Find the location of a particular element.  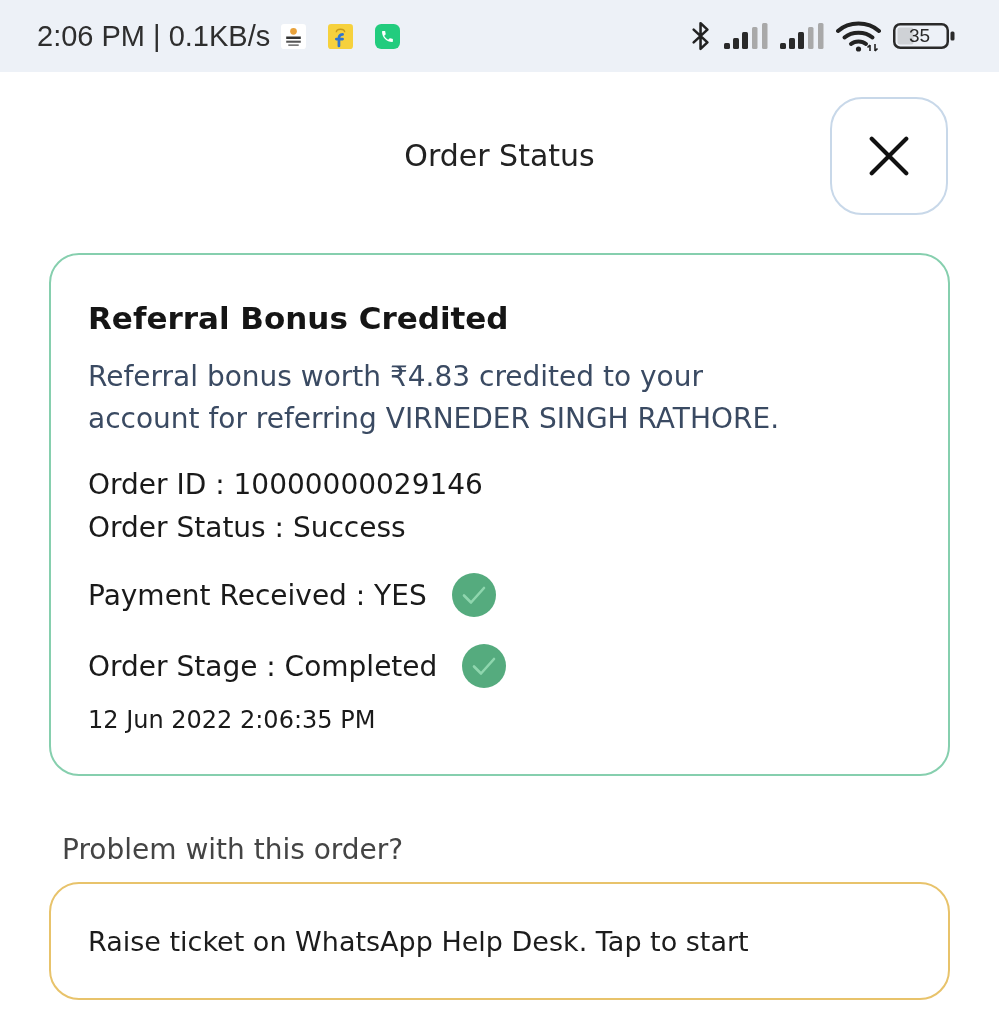

detail-text: Payment Received : YES is located at coordinates (257, 595).